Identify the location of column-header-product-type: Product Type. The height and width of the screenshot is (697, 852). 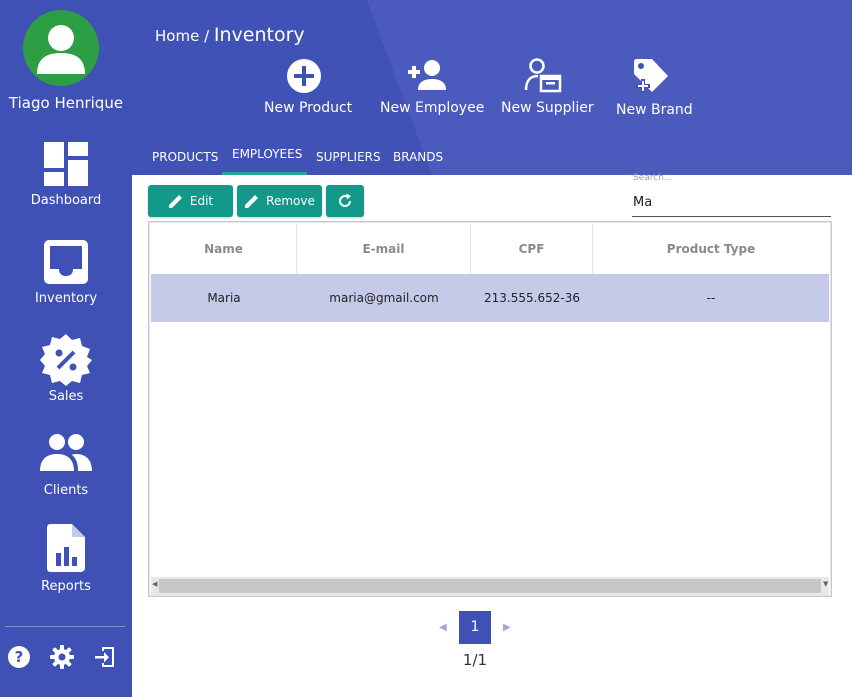
(711, 249).